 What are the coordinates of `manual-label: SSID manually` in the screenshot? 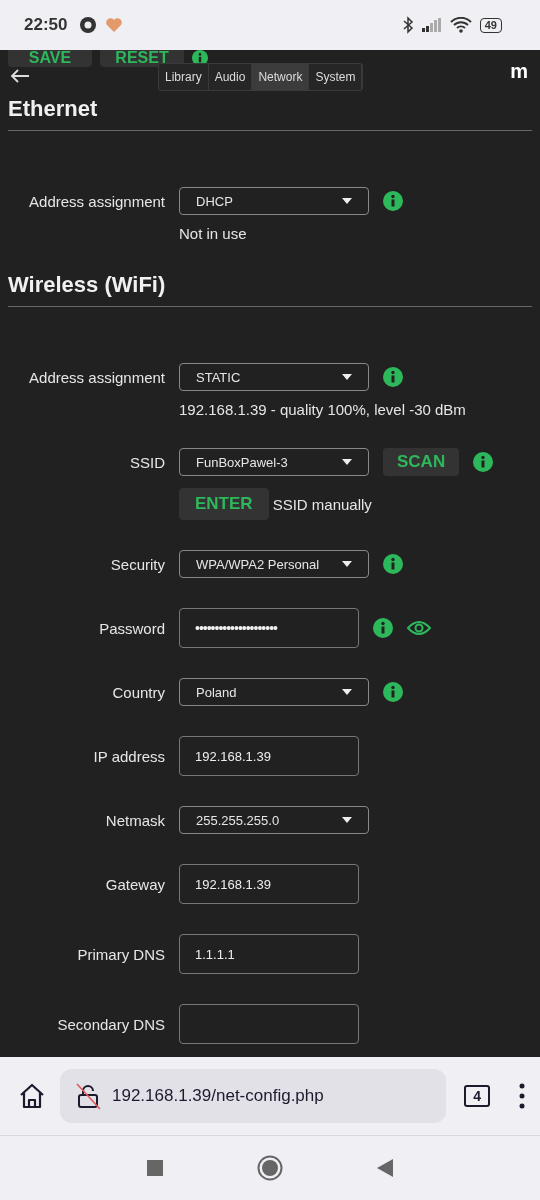 It's located at (322, 504).